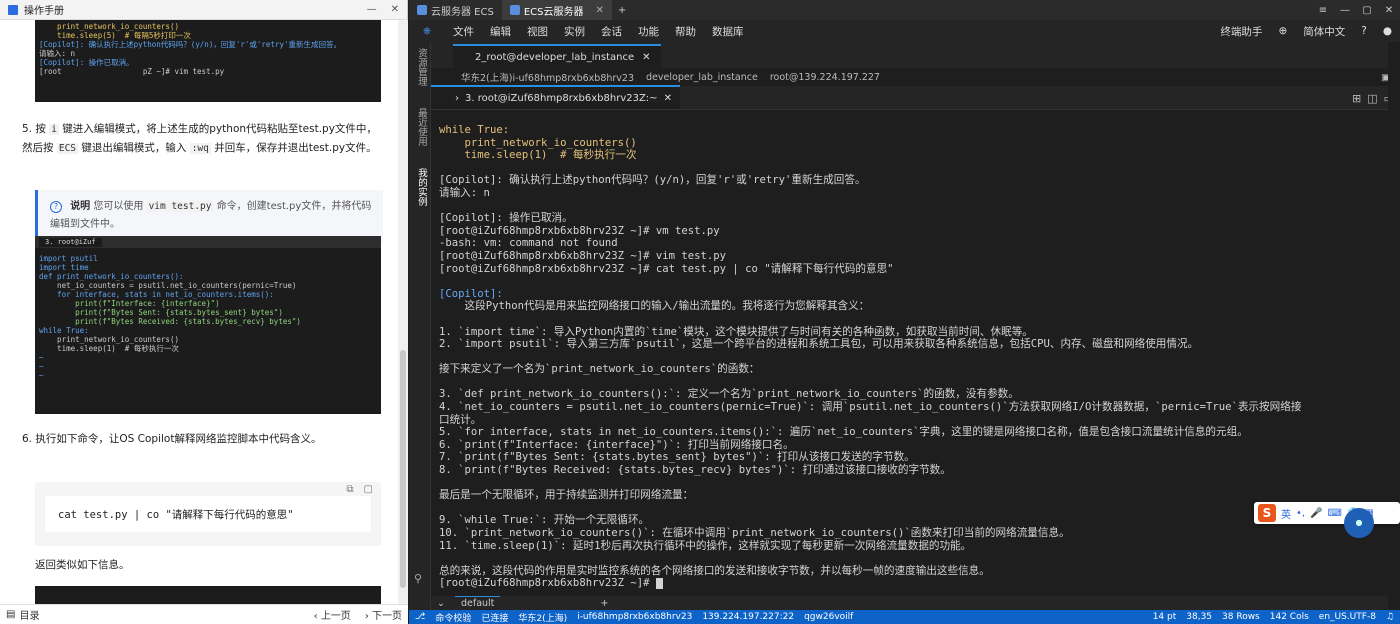 This screenshot has height=624, width=1400. Describe the element at coordinates (748, 617) in the screenshot. I see `status-ip: 139.224.197.227:22` at that location.